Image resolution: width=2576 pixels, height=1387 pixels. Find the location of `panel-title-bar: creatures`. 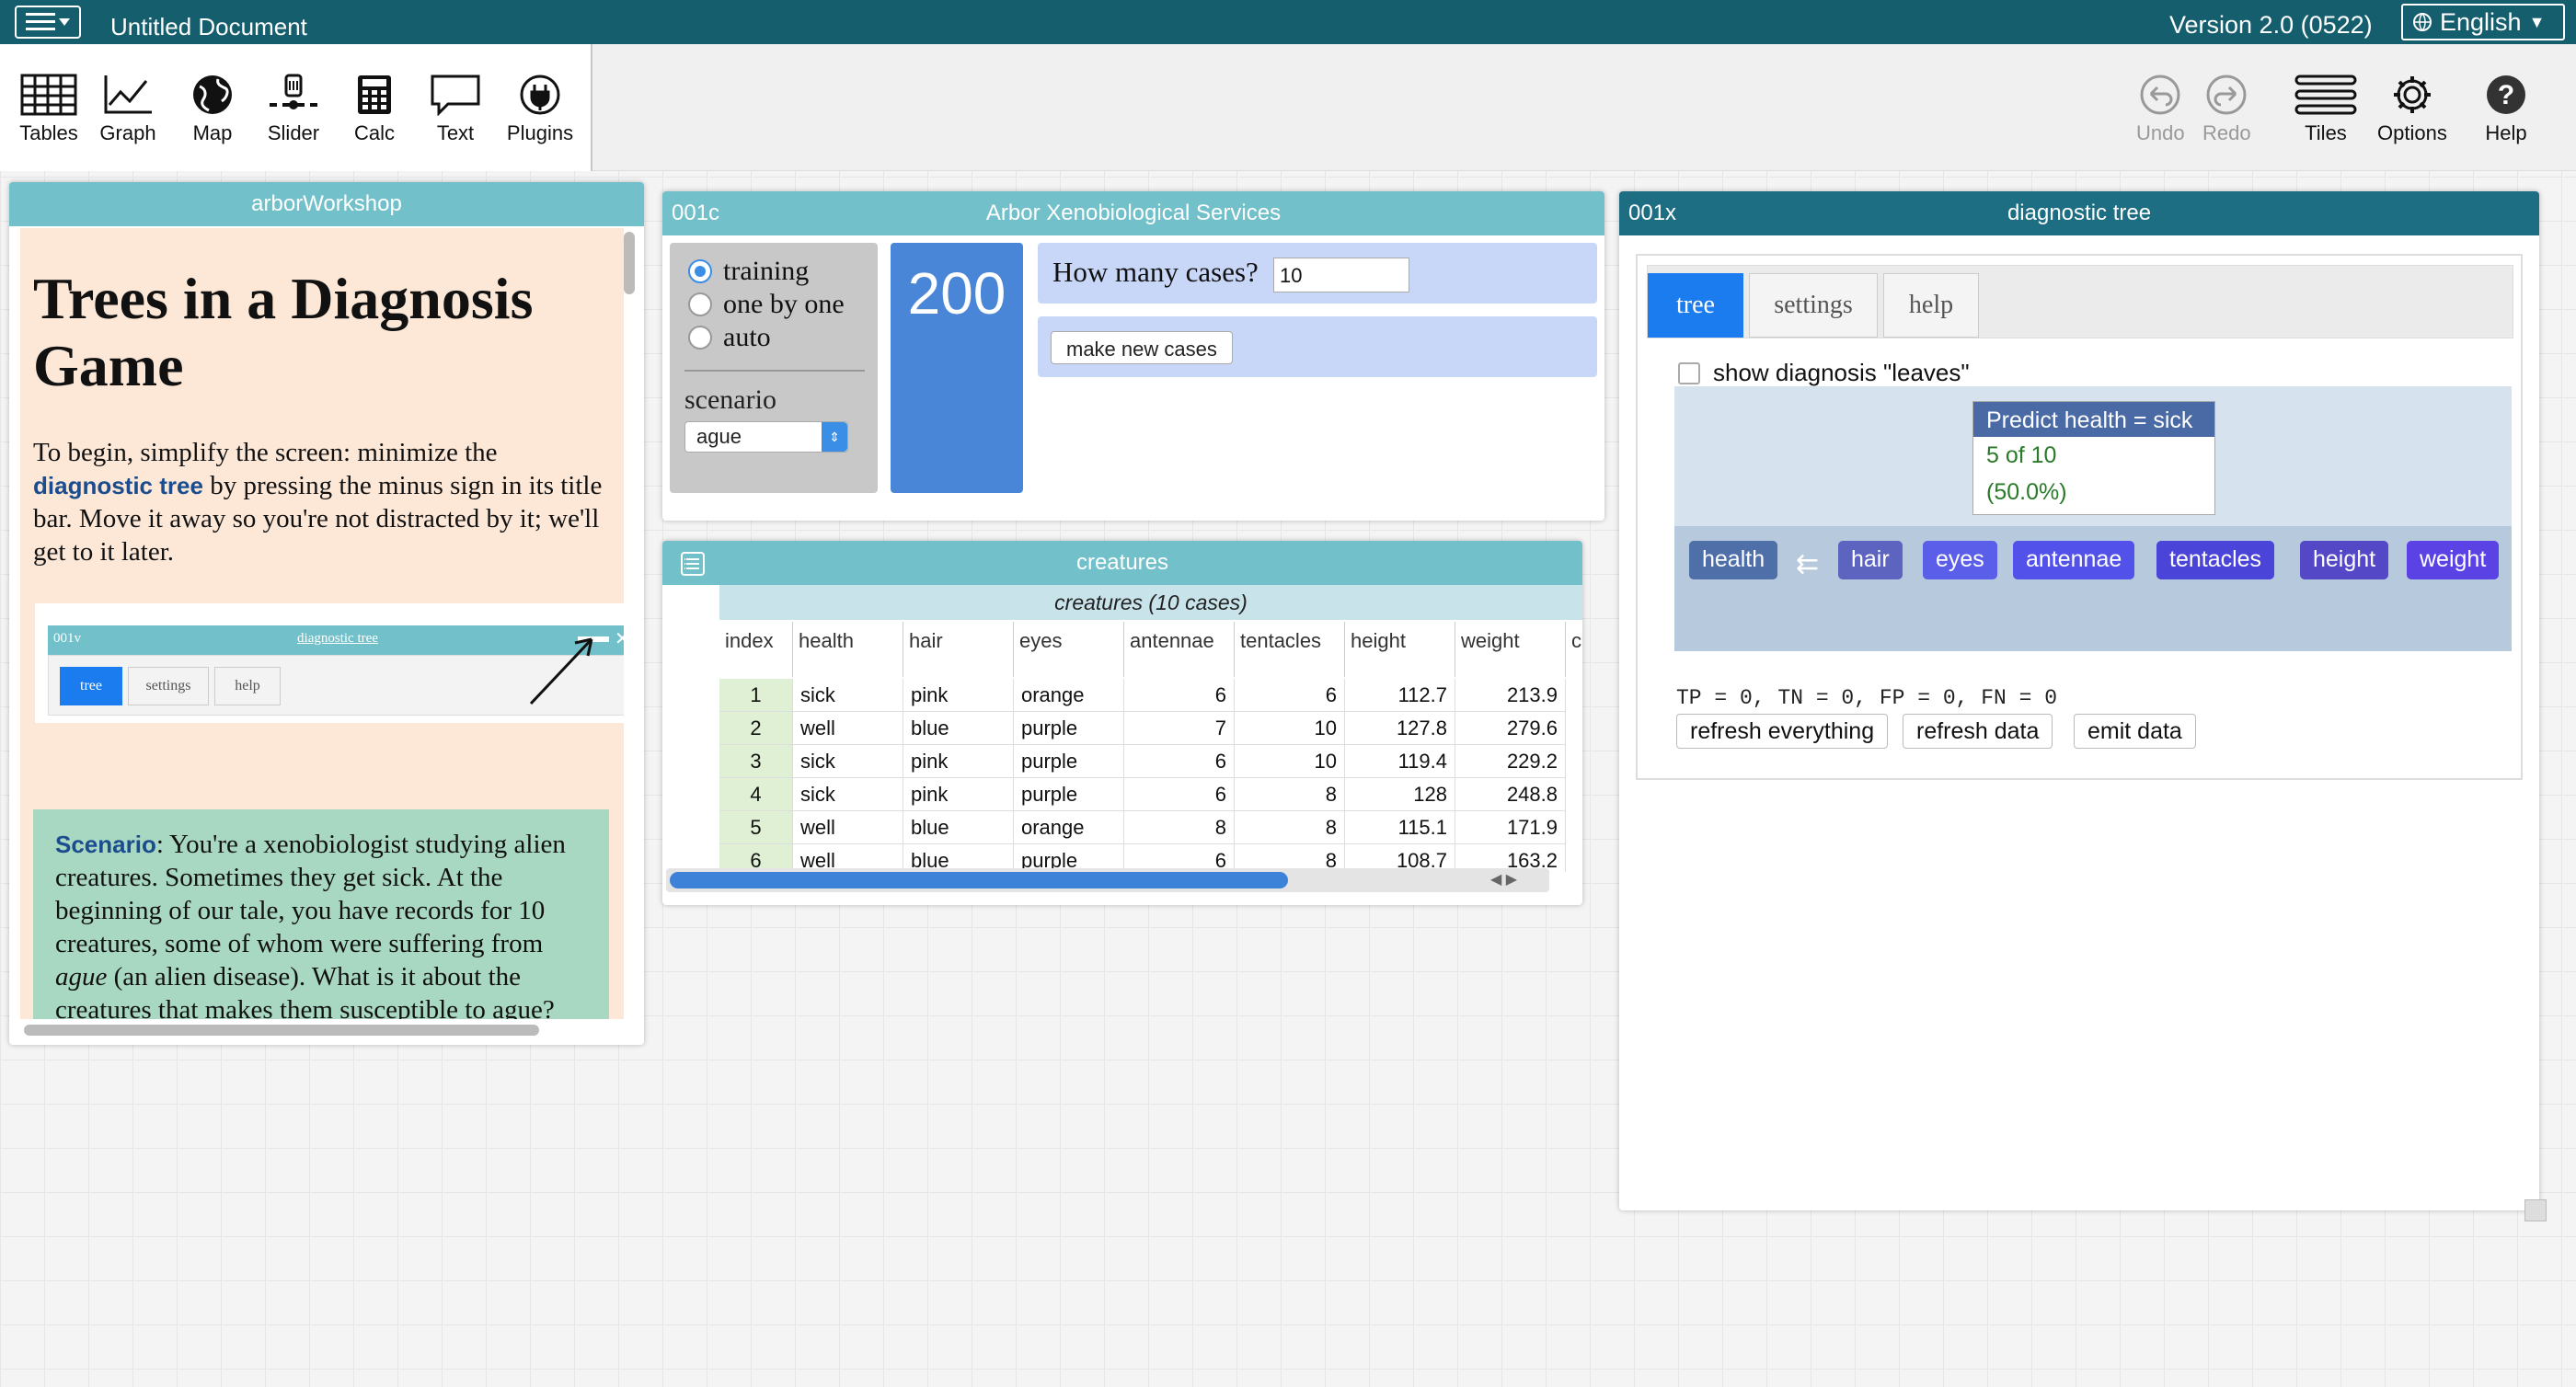

panel-title-bar: creatures is located at coordinates (1122, 563).